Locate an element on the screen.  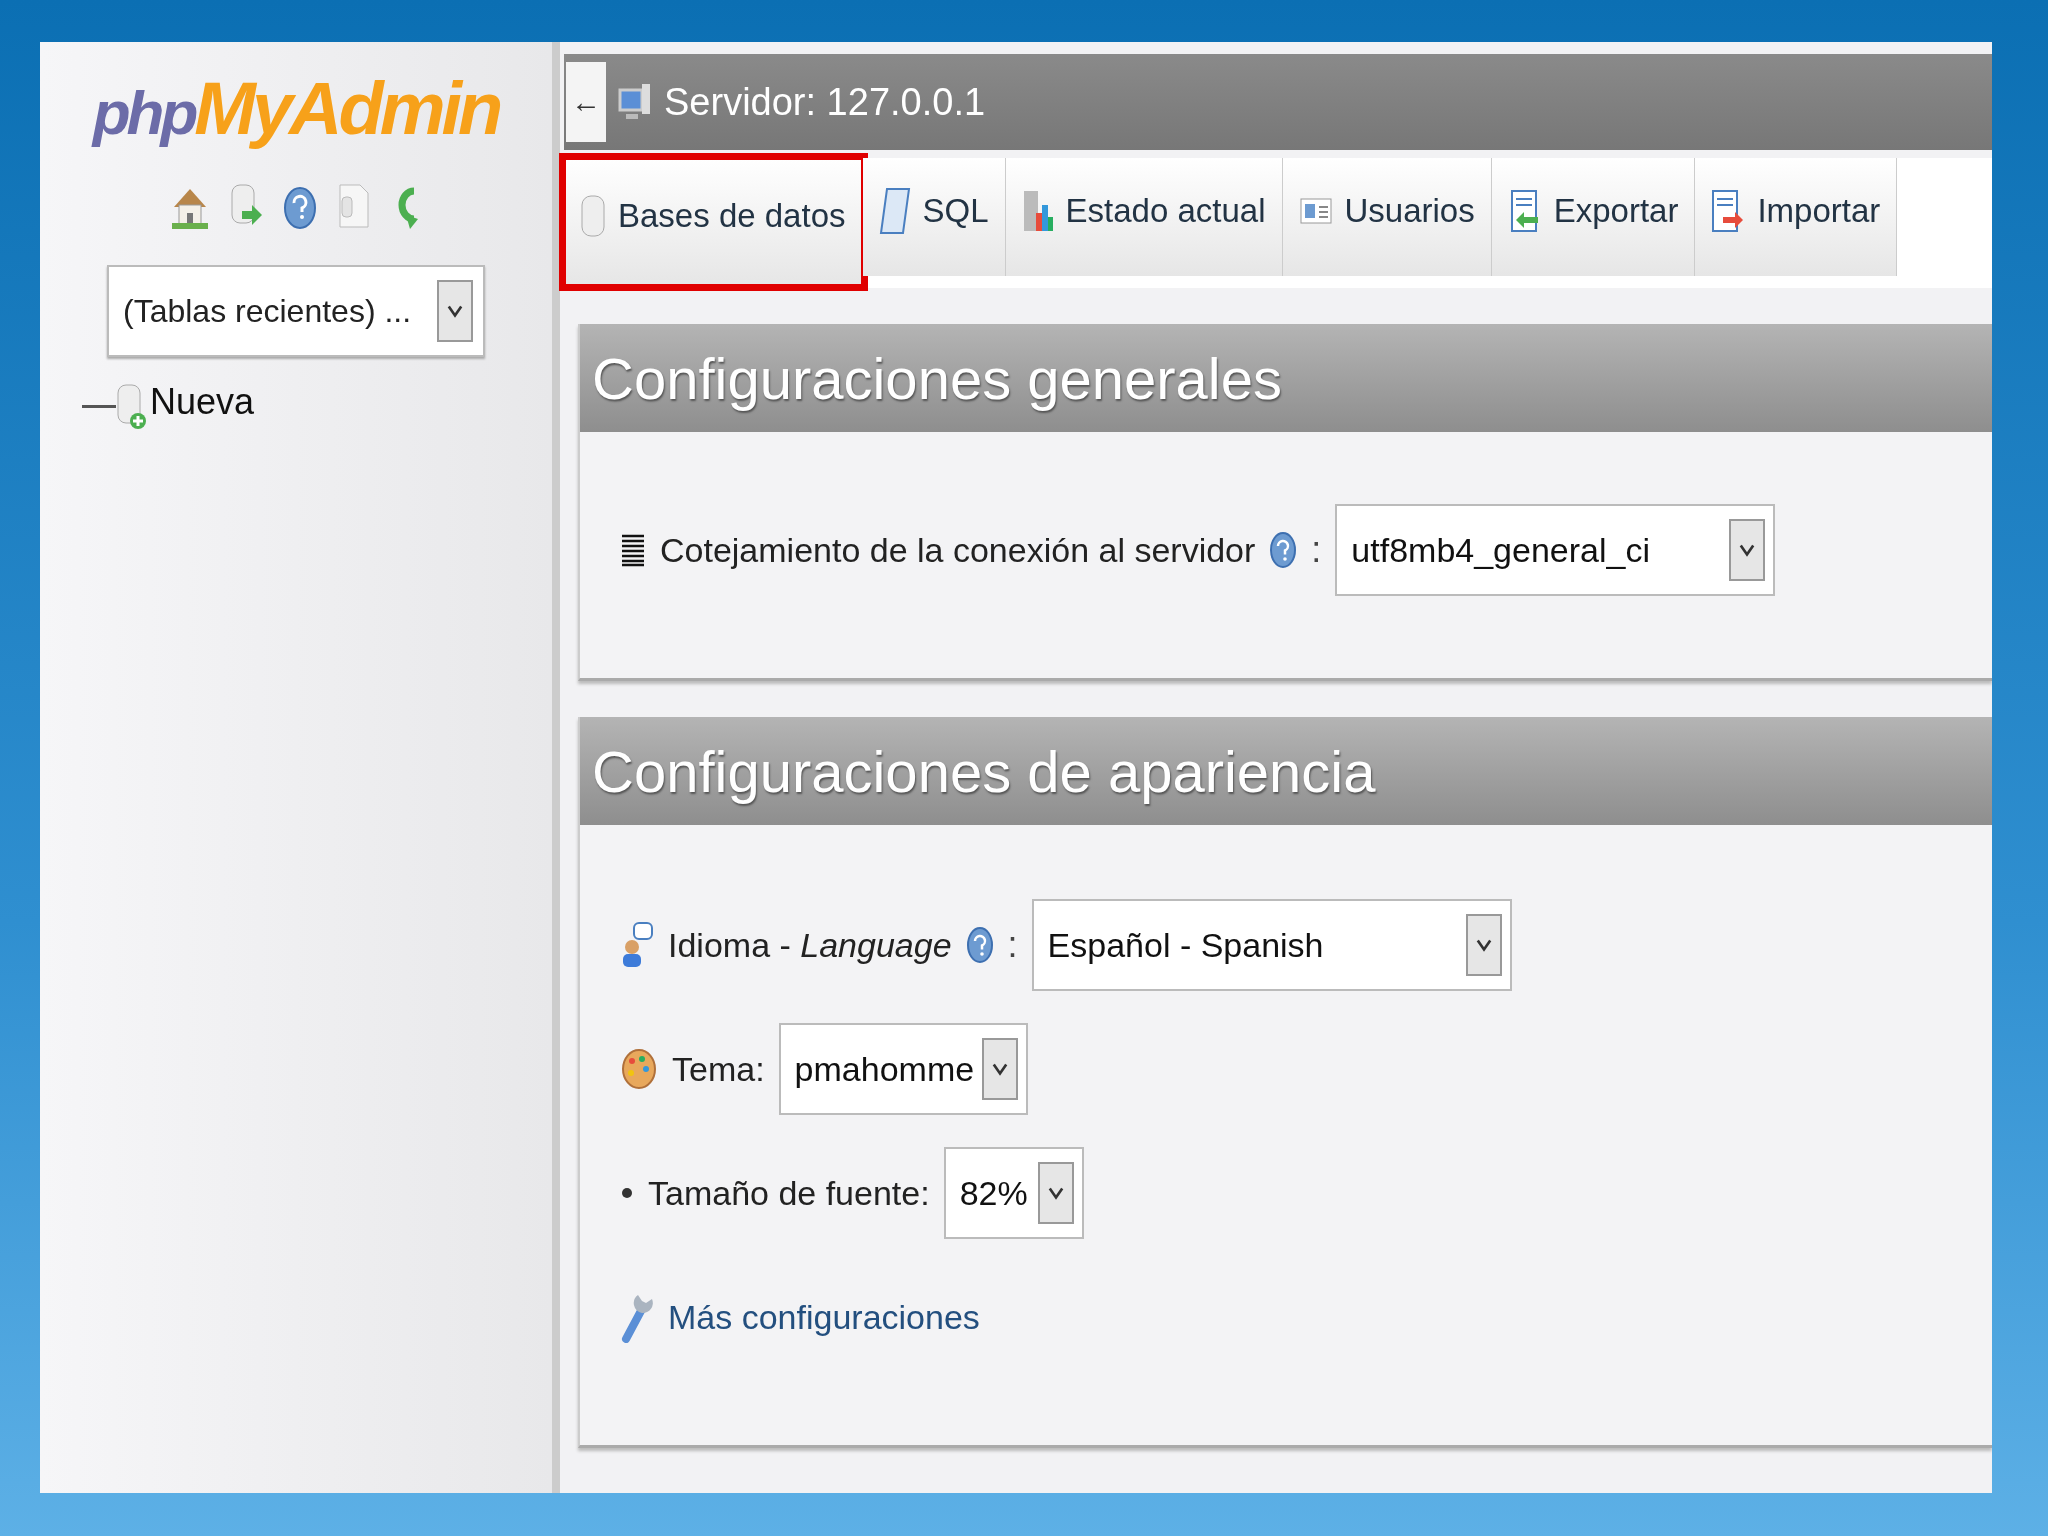
tree-item: Nueva is located at coordinates (202, 402).